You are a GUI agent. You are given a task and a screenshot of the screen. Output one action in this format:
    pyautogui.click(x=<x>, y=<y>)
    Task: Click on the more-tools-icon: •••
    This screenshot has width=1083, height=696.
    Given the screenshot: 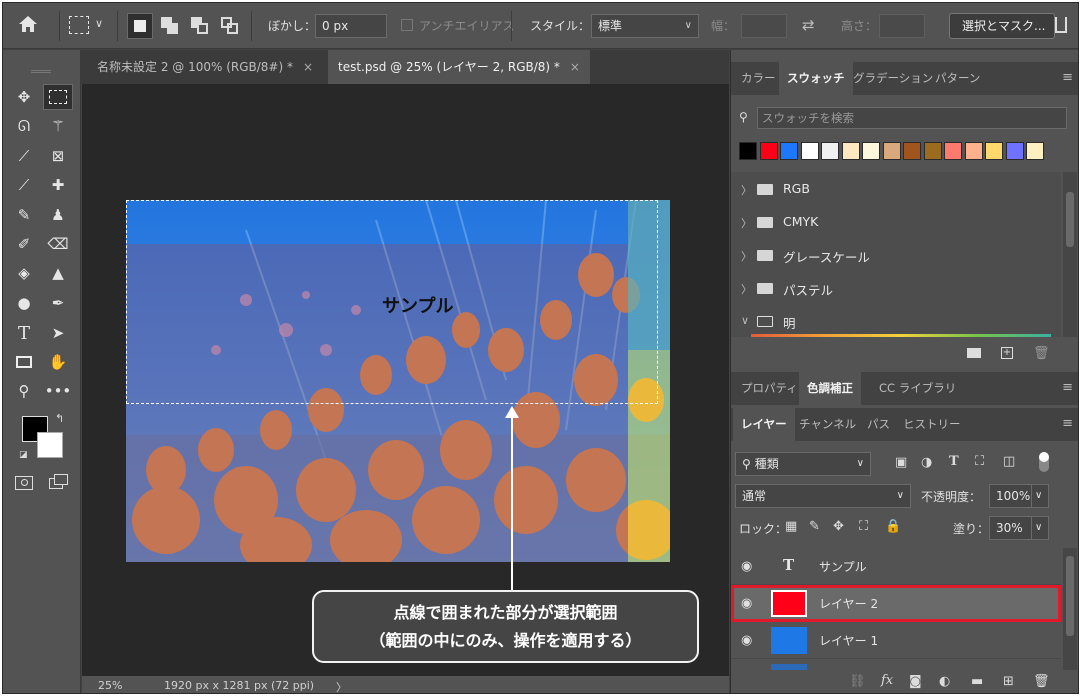 What is the action you would take?
    pyautogui.click(x=58, y=391)
    